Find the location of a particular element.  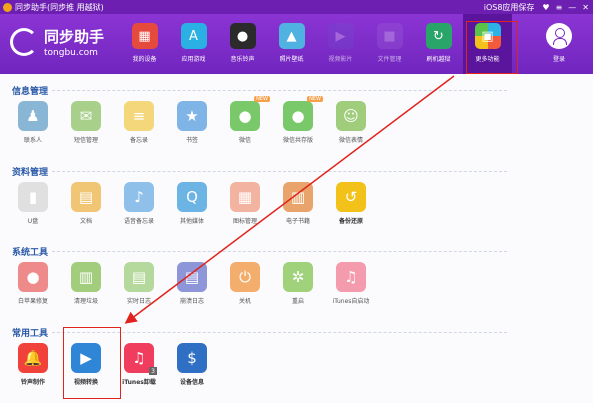

tool-label: 联系人 is located at coordinates (32, 140).